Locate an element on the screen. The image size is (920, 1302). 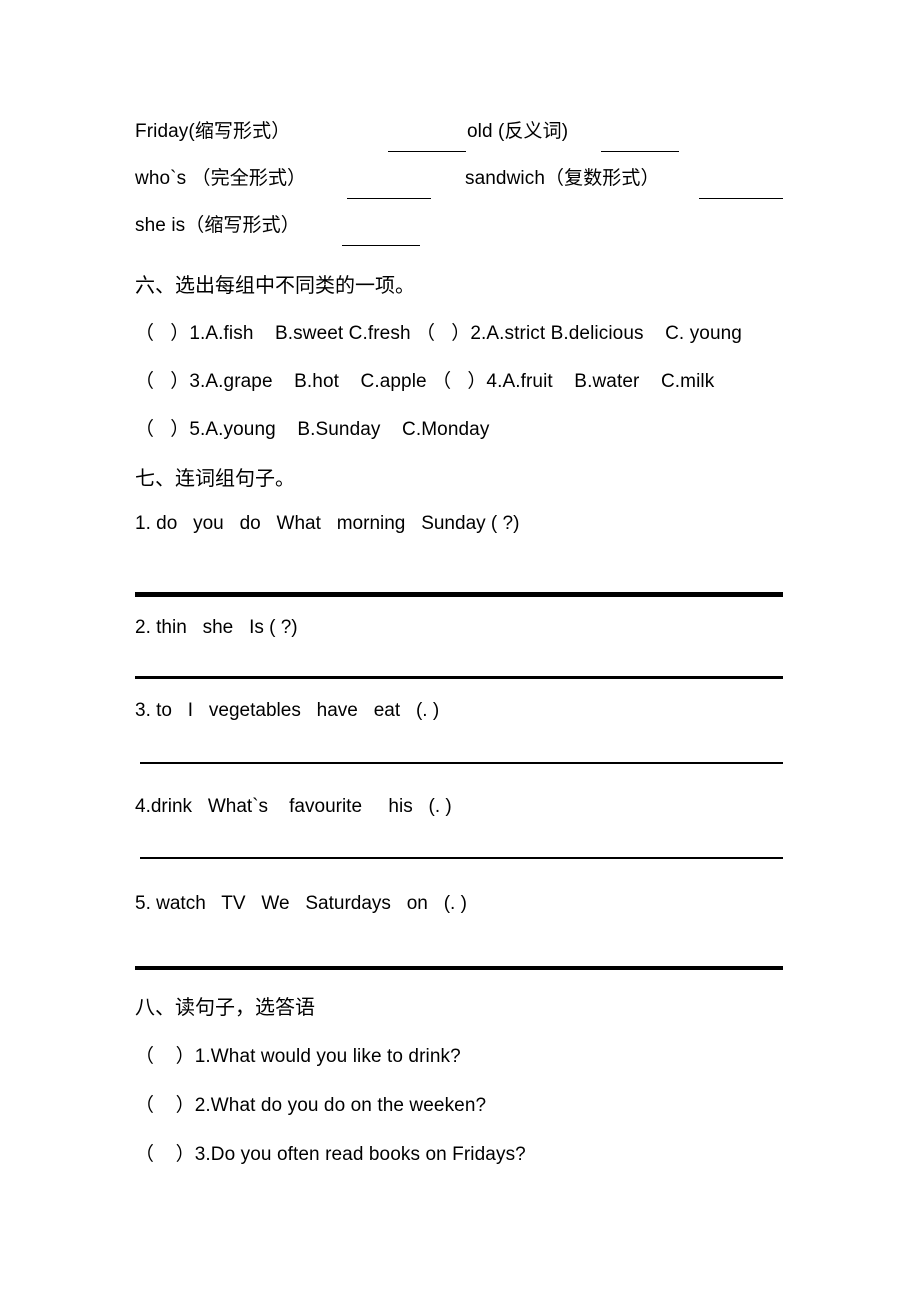
section-seven-item-3: 3. to I vegetables have eat (. ) is located at coordinates (287, 711).